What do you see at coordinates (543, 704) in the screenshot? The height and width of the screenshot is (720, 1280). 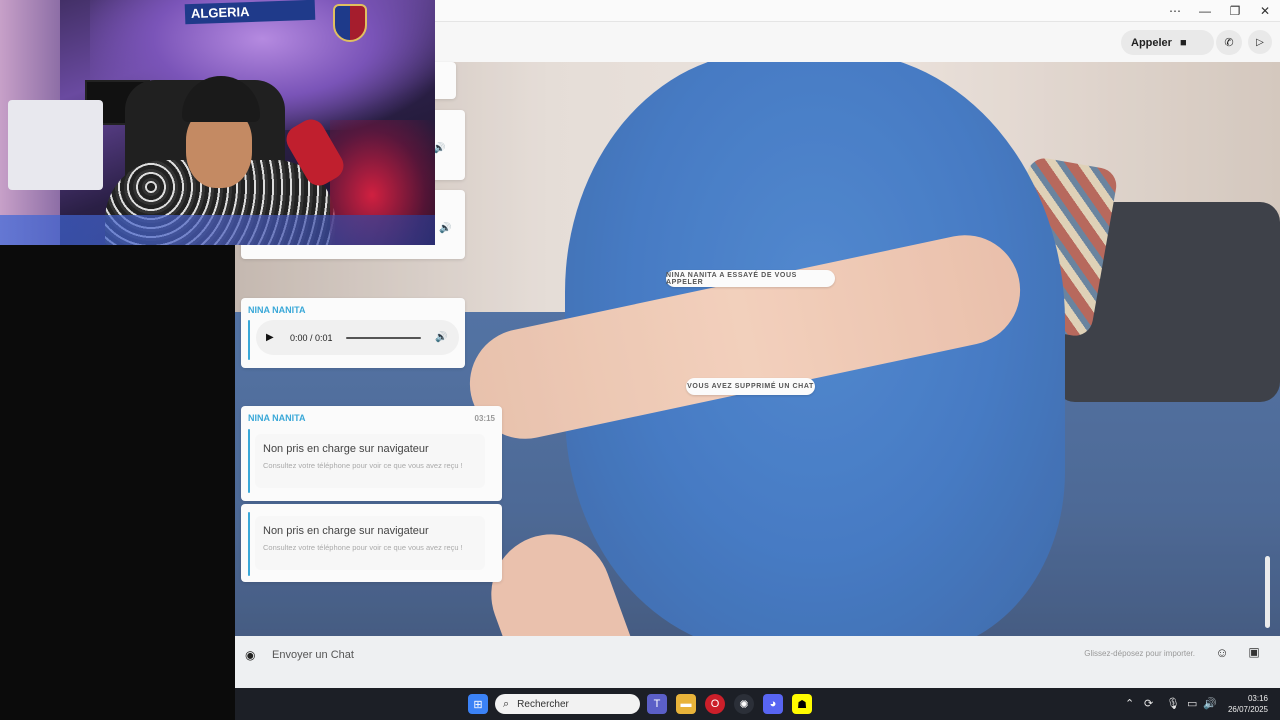 I see `search-placeholder: Rechercher` at bounding box center [543, 704].